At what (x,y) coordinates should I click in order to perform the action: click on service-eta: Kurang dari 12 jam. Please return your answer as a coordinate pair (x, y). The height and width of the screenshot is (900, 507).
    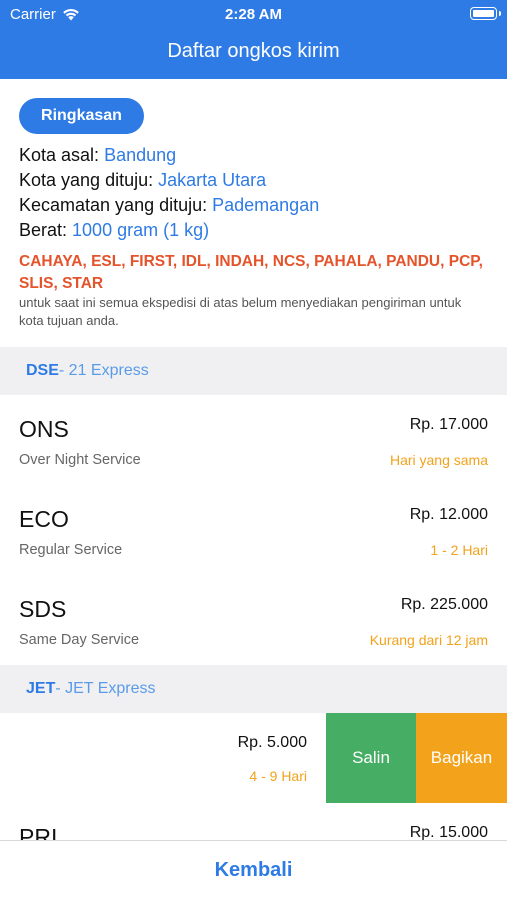
    Looking at the image, I should click on (428, 640).